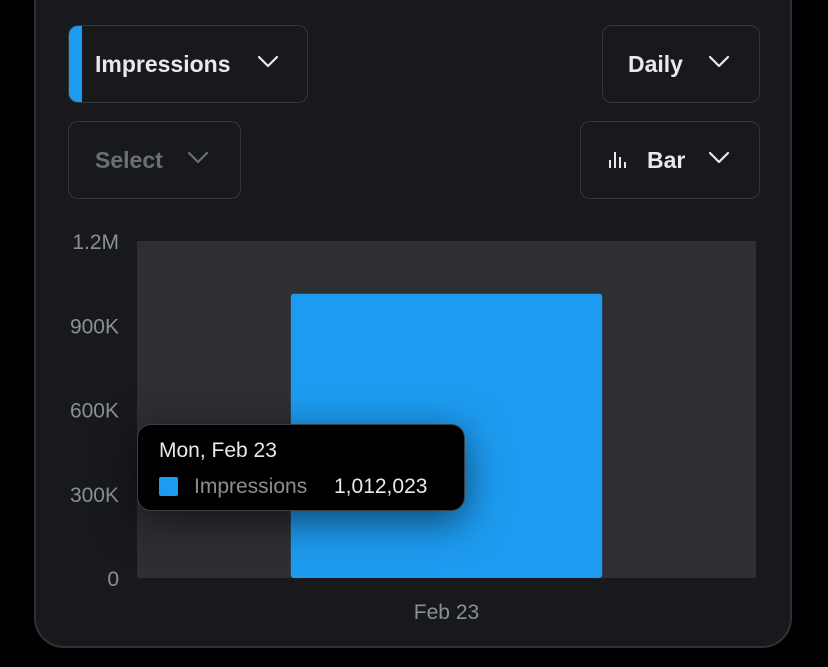 Image resolution: width=828 pixels, height=667 pixels. Describe the element at coordinates (446, 612) in the screenshot. I see `x-tick-label: Feb 23` at that location.